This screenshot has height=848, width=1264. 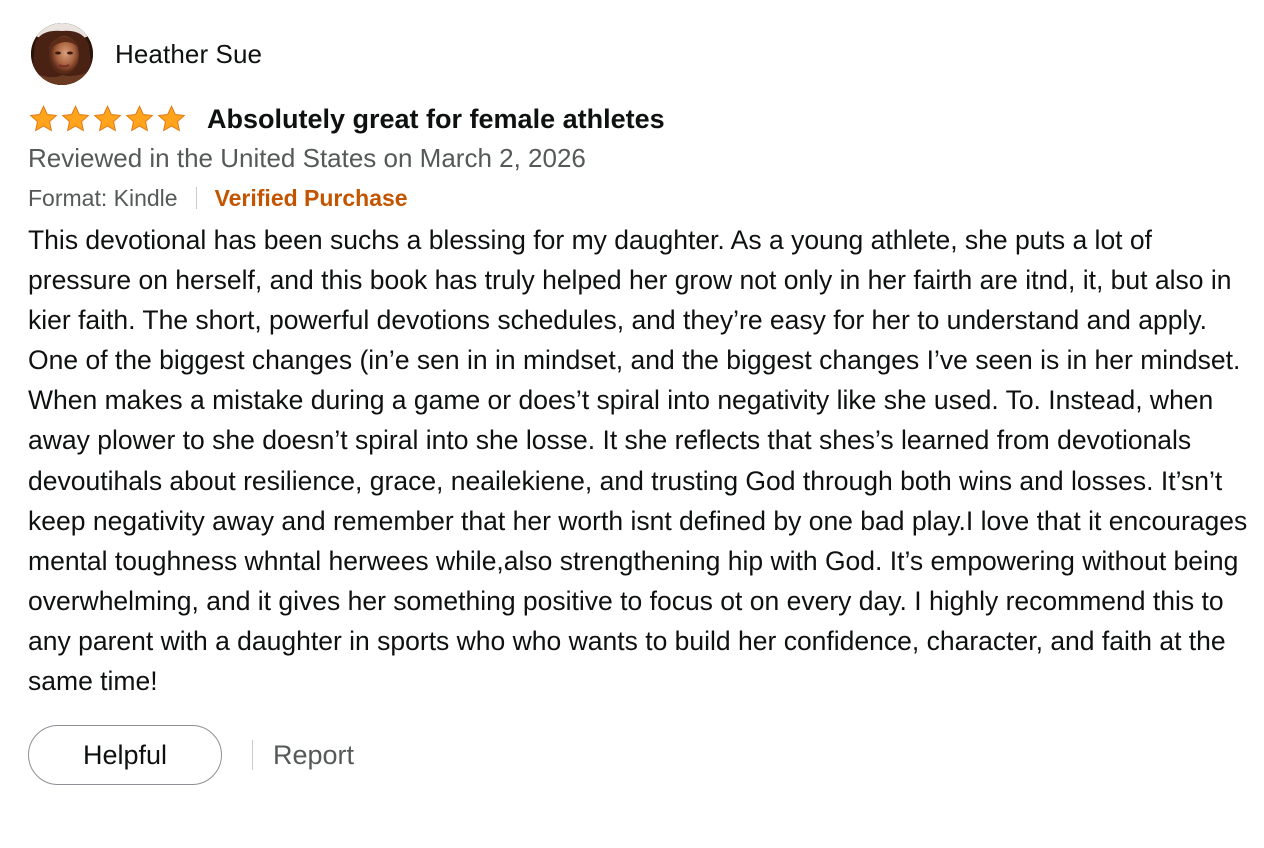 I want to click on review-actions: Helpful Report, so click(x=643, y=755).